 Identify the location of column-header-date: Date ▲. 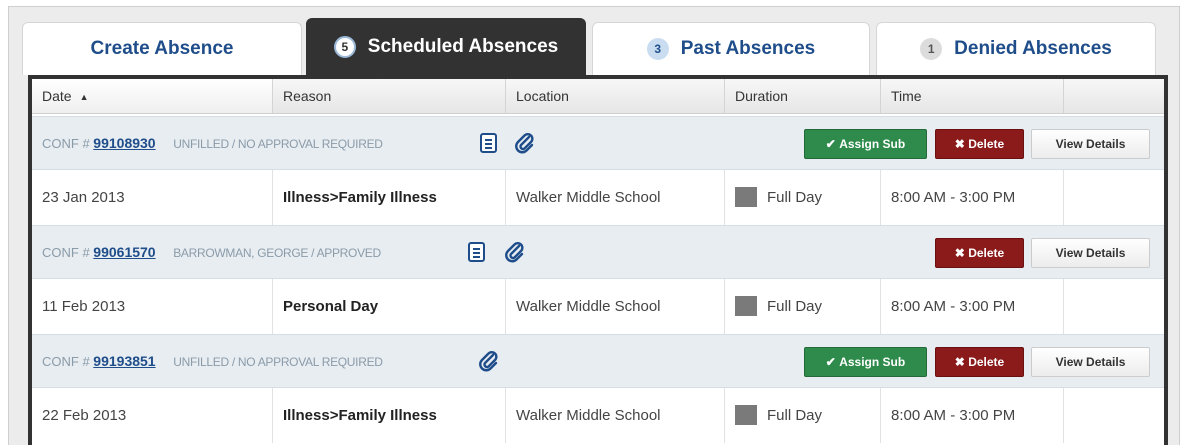
(152, 96).